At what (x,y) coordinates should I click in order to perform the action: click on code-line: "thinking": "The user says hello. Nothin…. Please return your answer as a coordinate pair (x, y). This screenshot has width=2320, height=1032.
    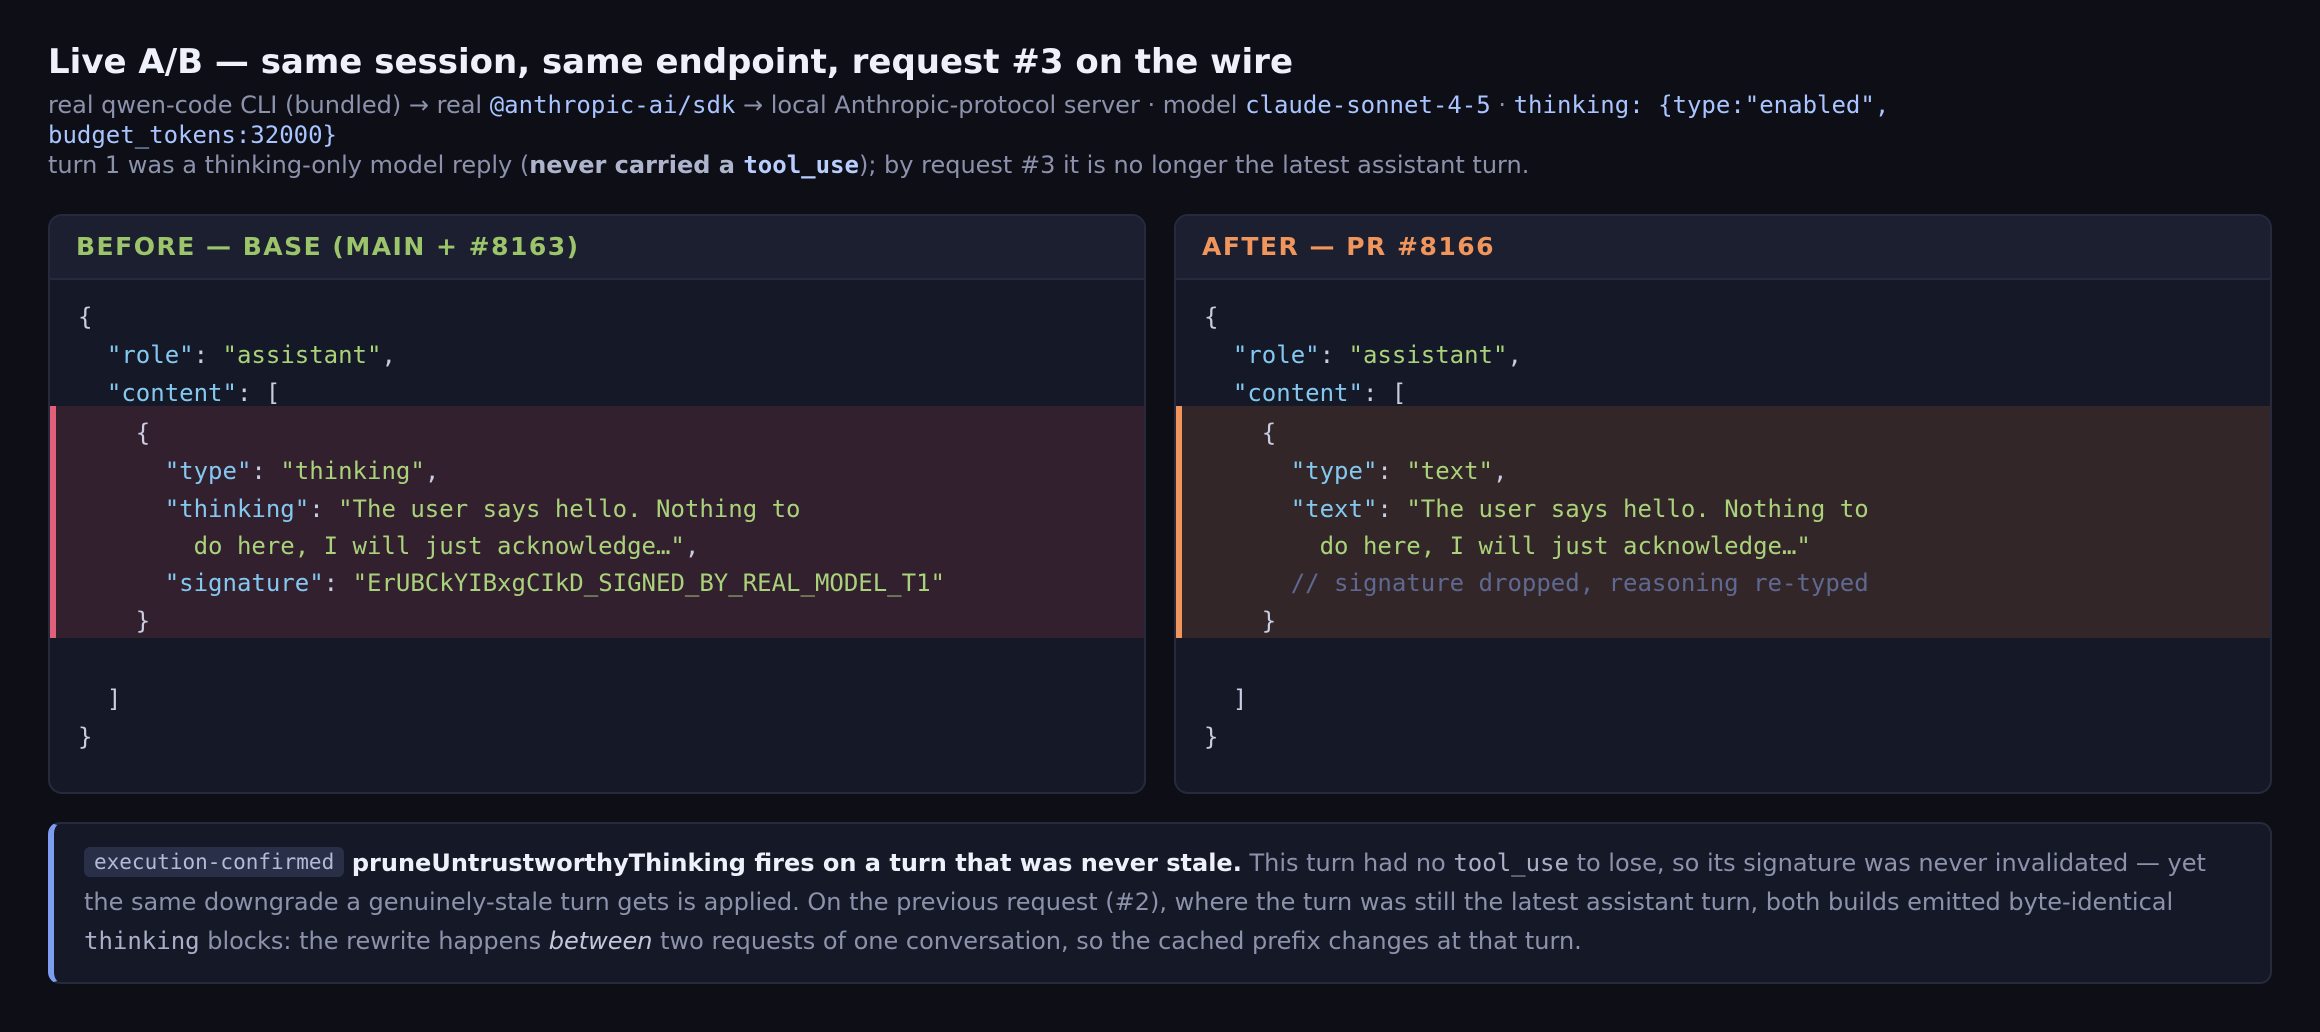
    Looking at the image, I should click on (482, 509).